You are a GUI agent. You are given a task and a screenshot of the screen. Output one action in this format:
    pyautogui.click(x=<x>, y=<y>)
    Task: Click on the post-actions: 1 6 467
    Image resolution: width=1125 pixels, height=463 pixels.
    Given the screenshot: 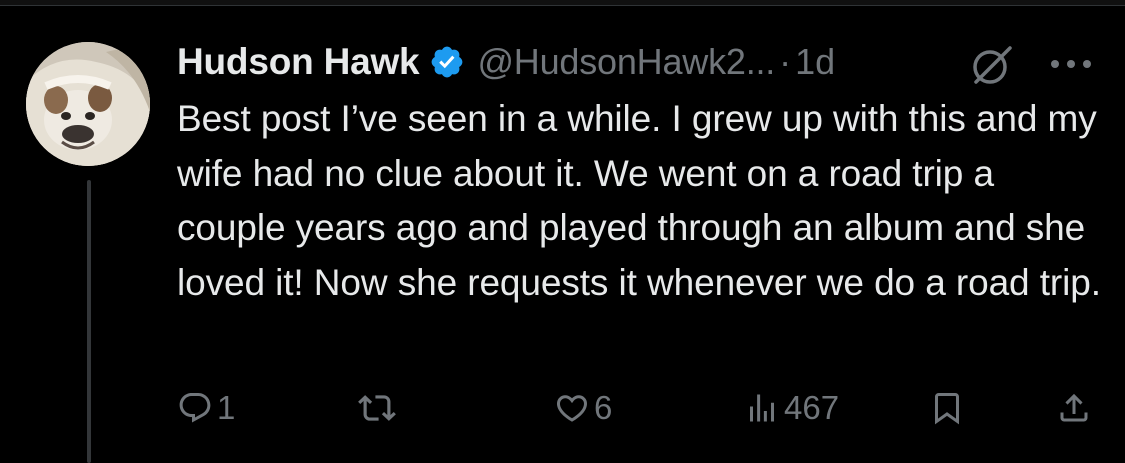 What is the action you would take?
    pyautogui.click(x=562, y=408)
    